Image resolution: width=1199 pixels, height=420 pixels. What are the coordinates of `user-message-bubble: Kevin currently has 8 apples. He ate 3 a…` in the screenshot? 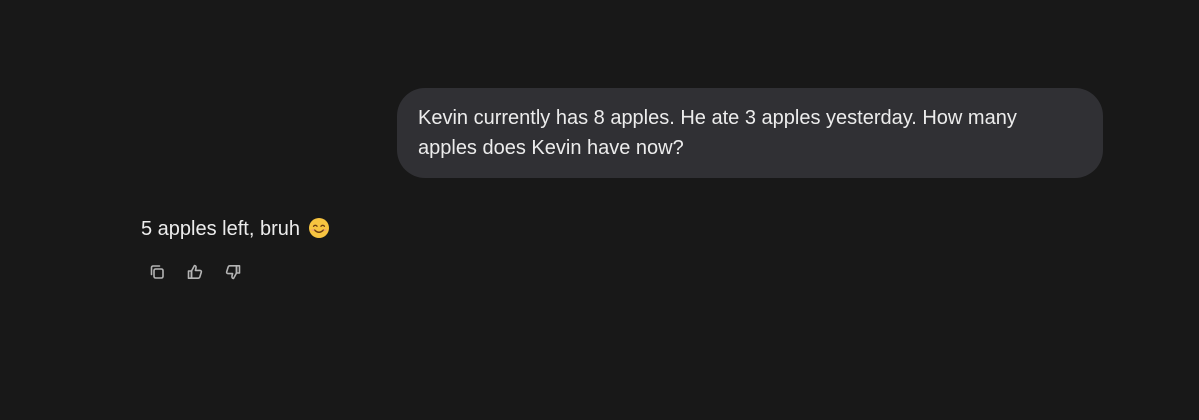 It's located at (750, 133).